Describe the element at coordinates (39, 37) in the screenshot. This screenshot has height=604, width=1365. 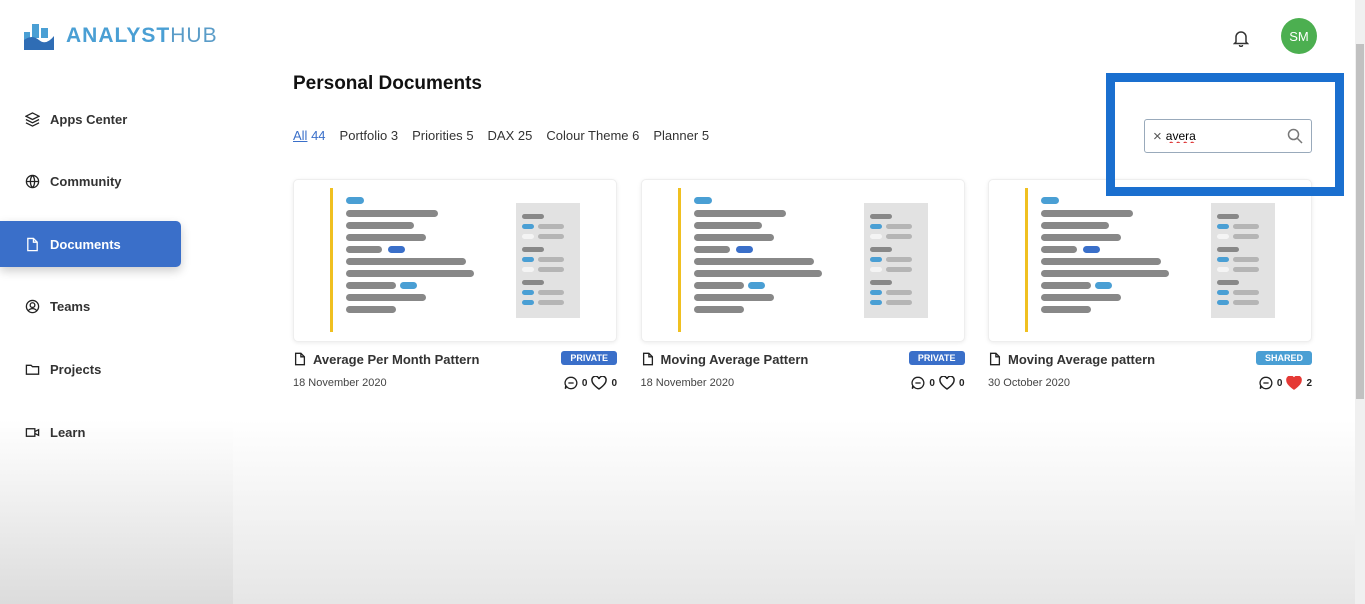
I see `analysthub-logo-icon` at that location.